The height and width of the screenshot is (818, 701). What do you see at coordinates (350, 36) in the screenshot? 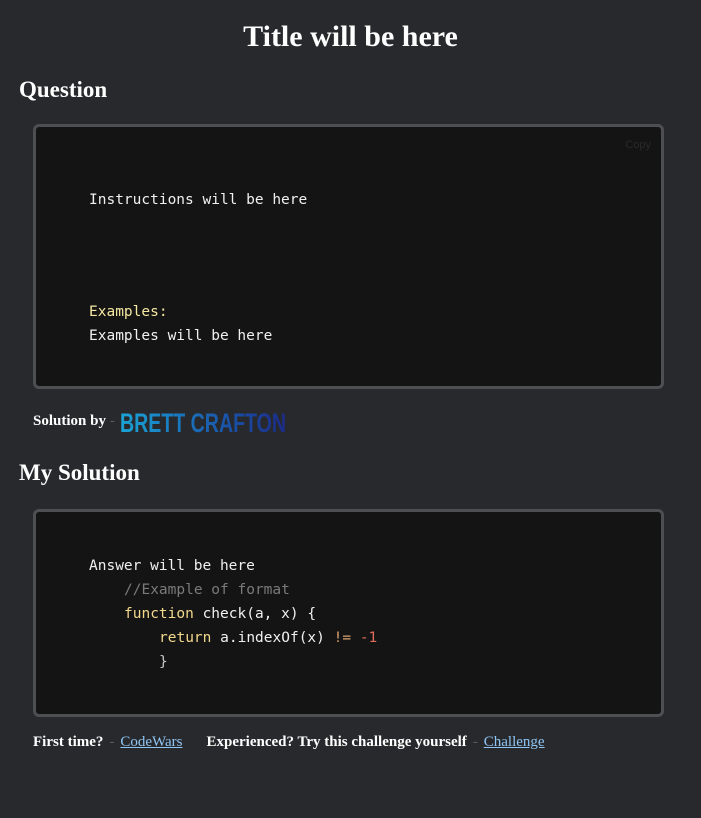
I see `page-title: Title will be here` at bounding box center [350, 36].